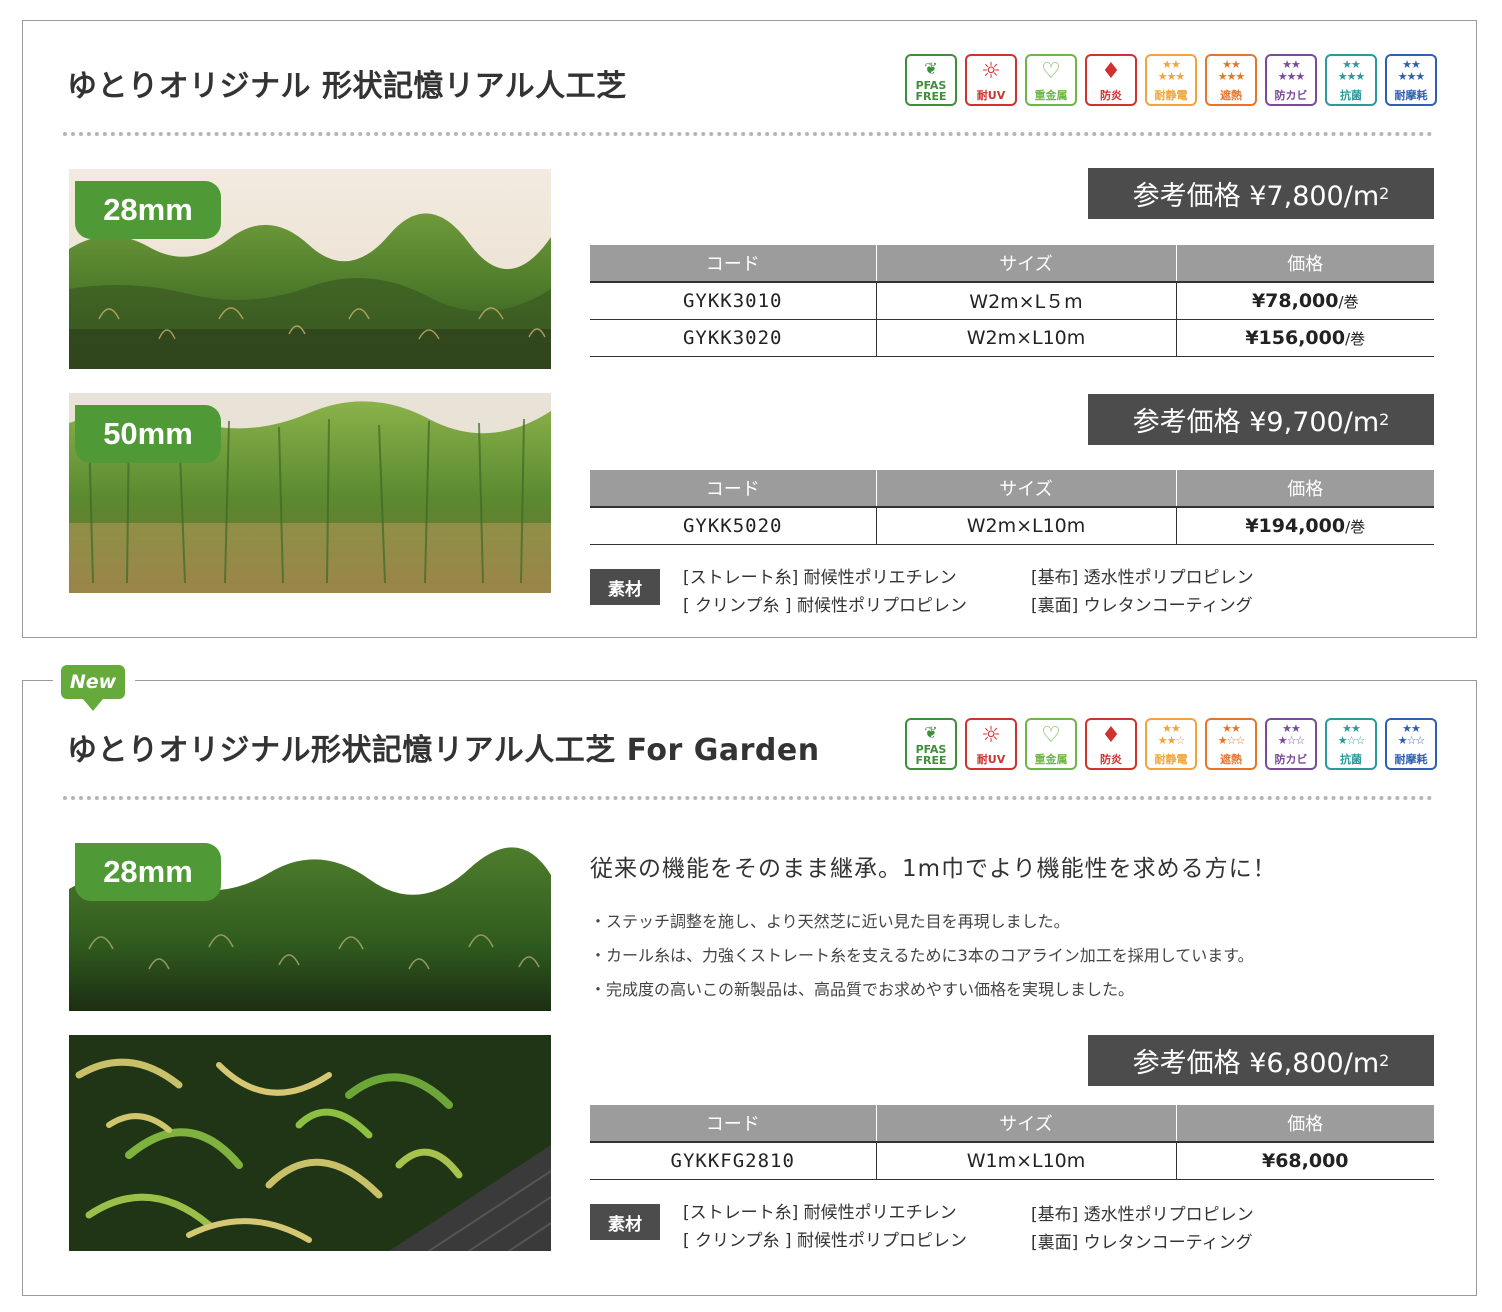 This screenshot has width=1502, height=1312. Describe the element at coordinates (733, 1161) in the screenshot. I see `product-code: GYKKFG2810` at that location.